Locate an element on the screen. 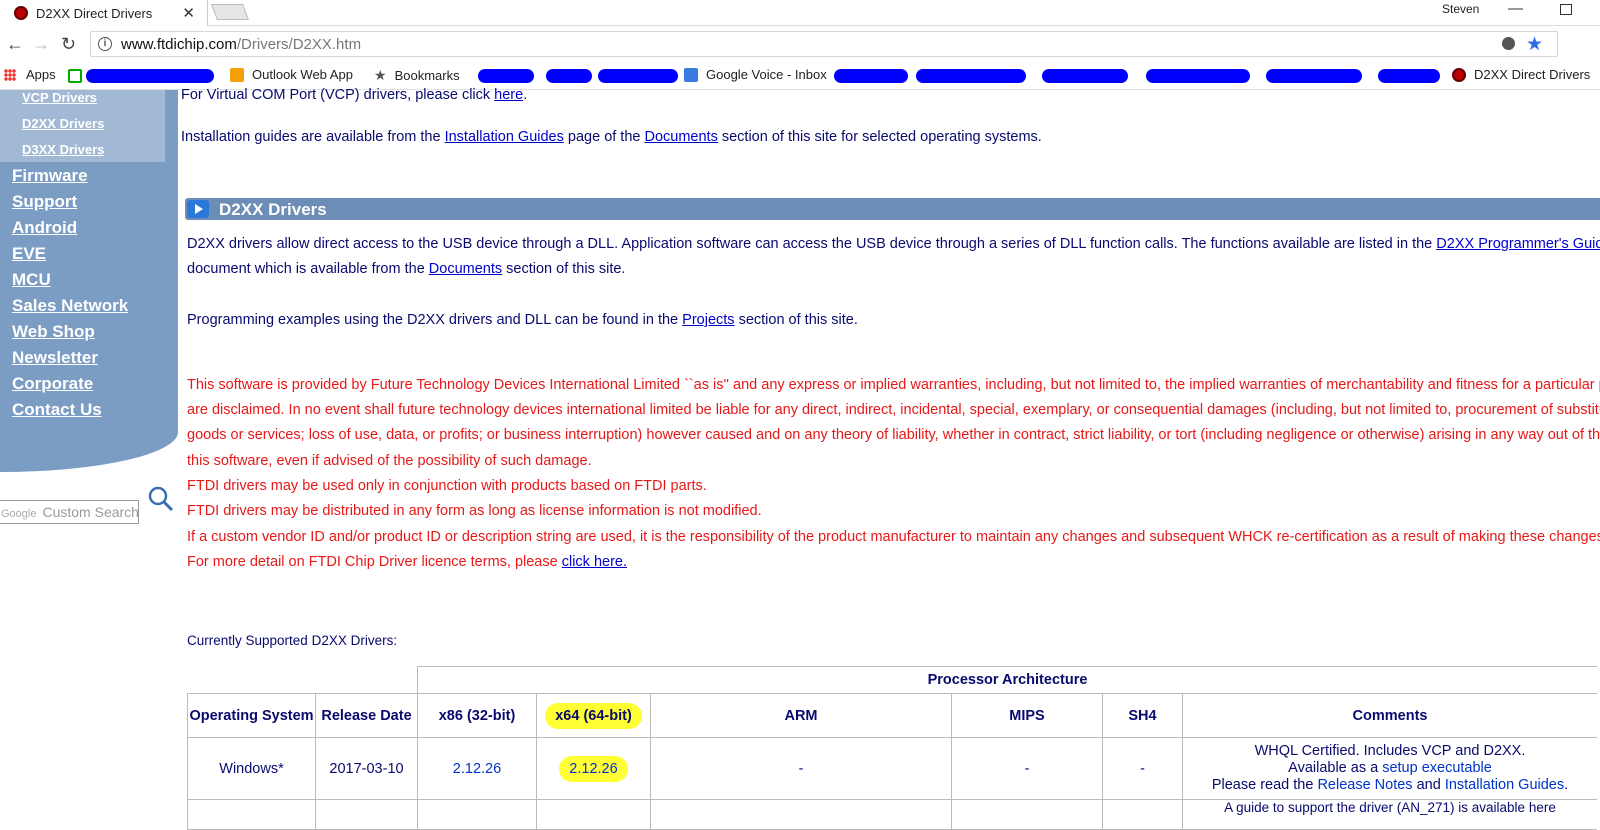 This screenshot has width=1600, height=830. close-icon: ✕ is located at coordinates (188, 13).